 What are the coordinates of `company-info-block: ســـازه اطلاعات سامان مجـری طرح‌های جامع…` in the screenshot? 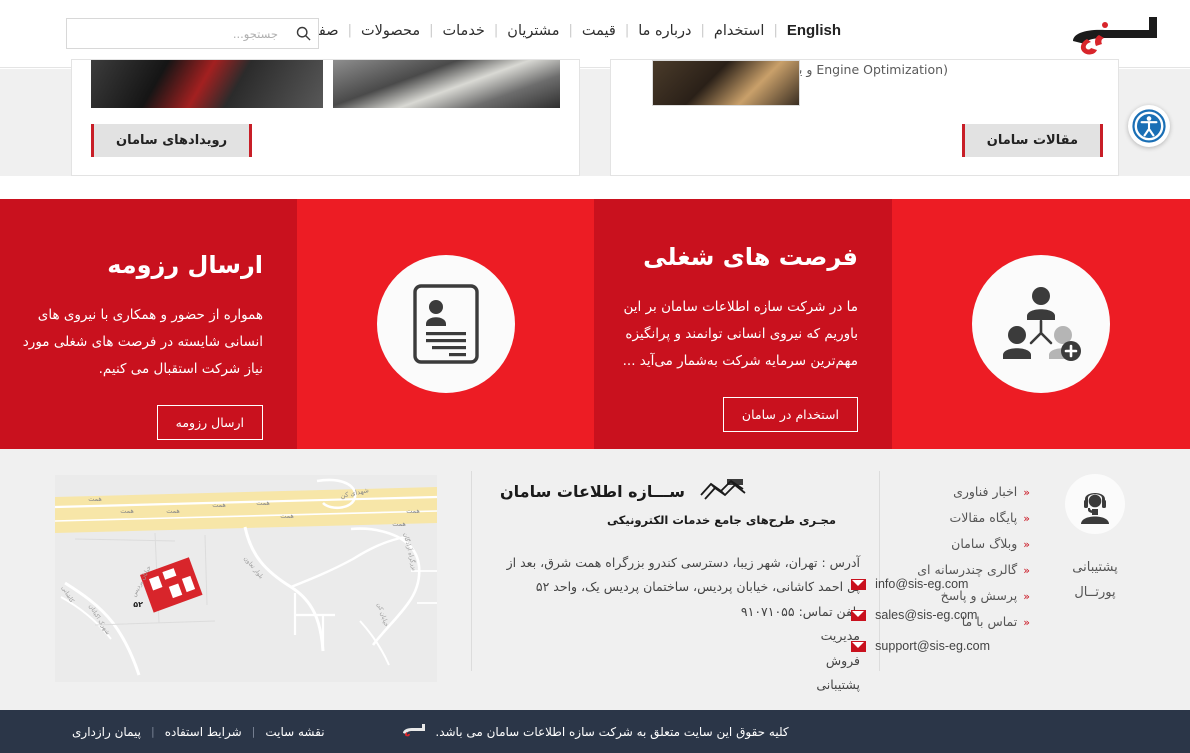 It's located at (680, 586).